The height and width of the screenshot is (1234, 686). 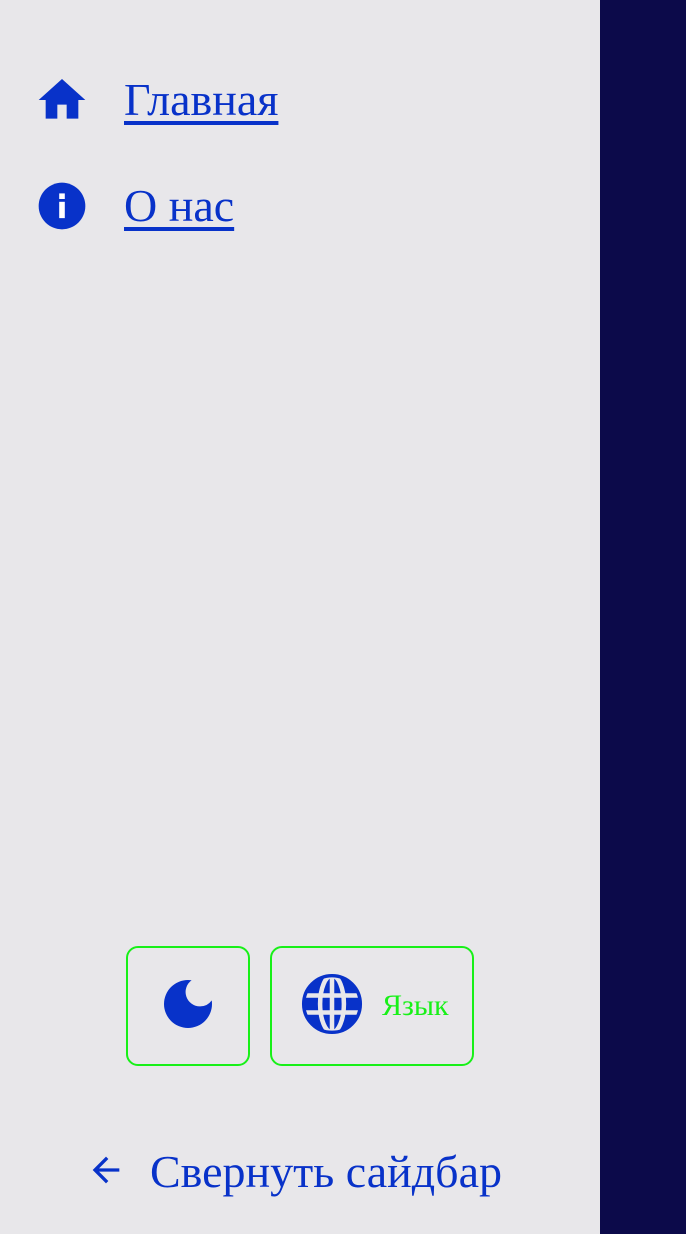 I want to click on sidebar-item-label: О нас, so click(x=179, y=205).